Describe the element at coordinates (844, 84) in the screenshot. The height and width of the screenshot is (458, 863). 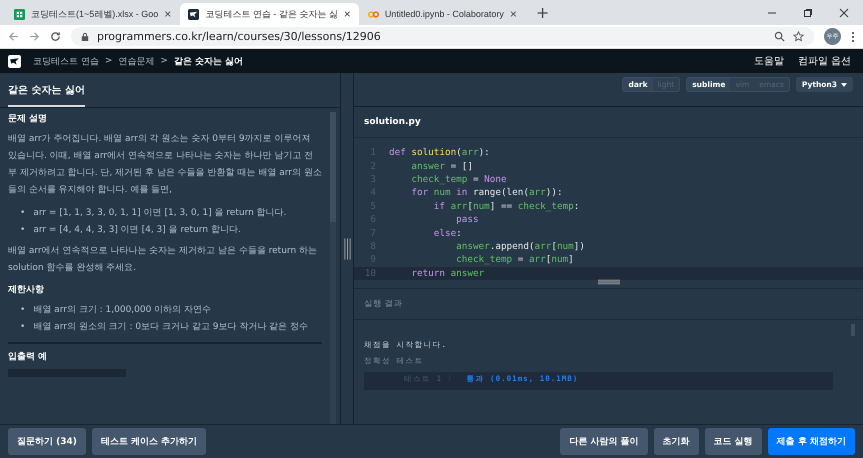
I see `caret-icon` at that location.